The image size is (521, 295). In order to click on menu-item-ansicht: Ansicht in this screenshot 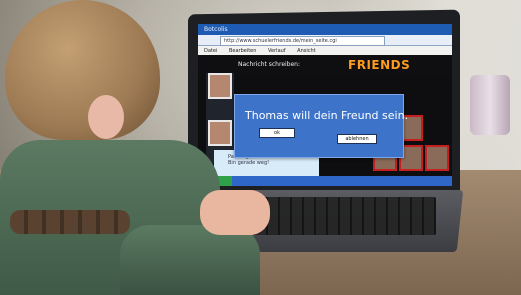, I will do `click(306, 51)`.